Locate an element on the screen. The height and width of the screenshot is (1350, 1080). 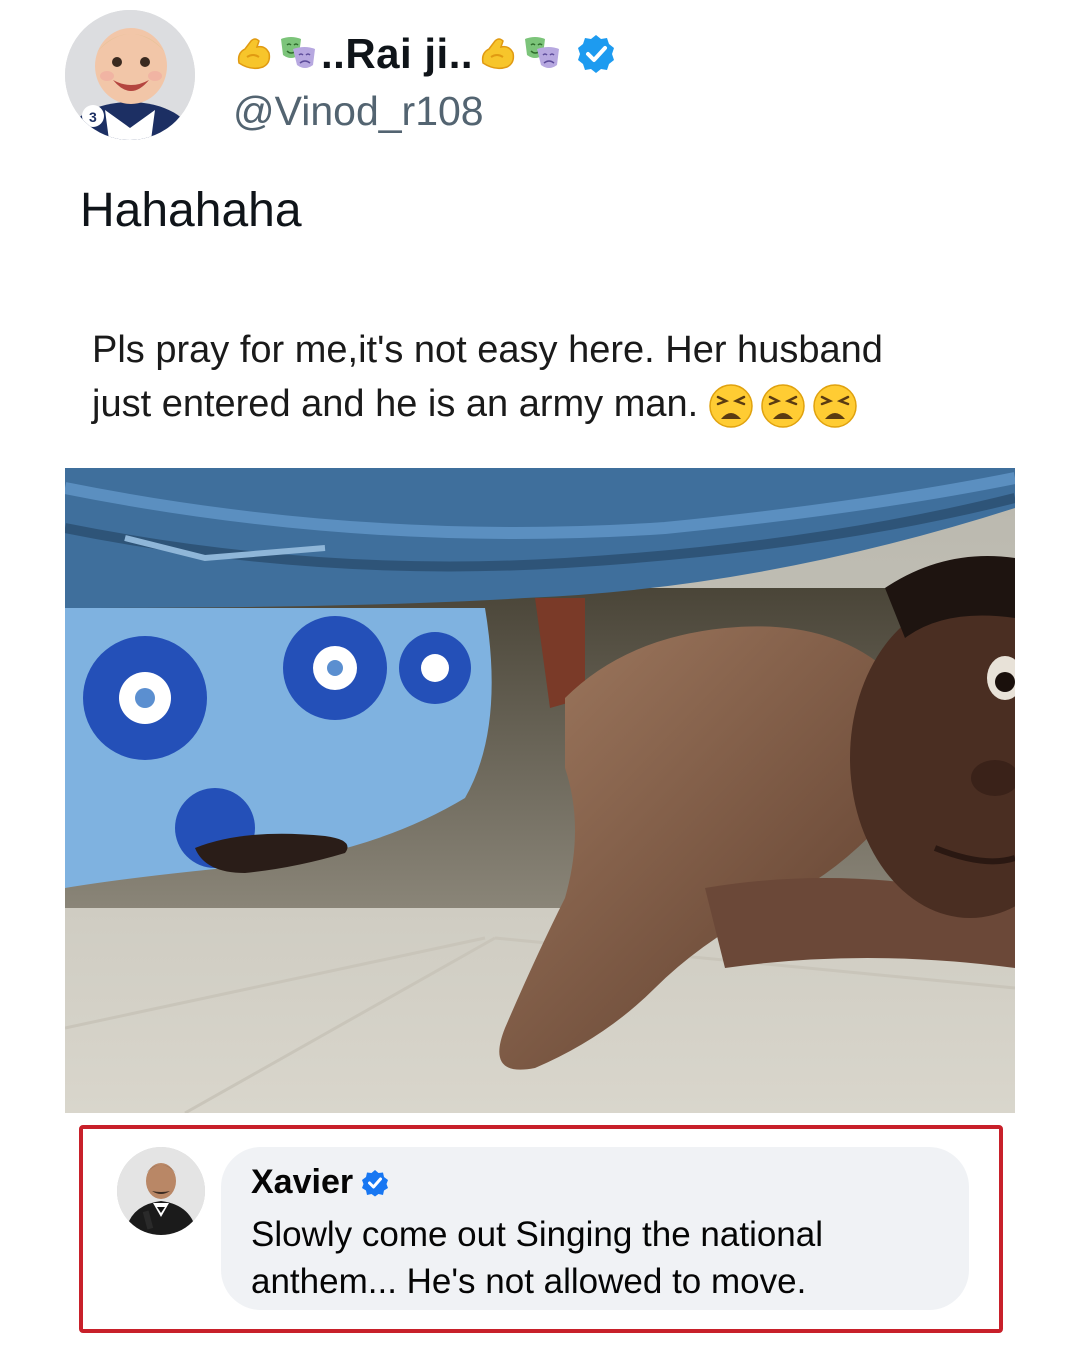
reply-name-row: Xavier is located at coordinates (320, 1182).